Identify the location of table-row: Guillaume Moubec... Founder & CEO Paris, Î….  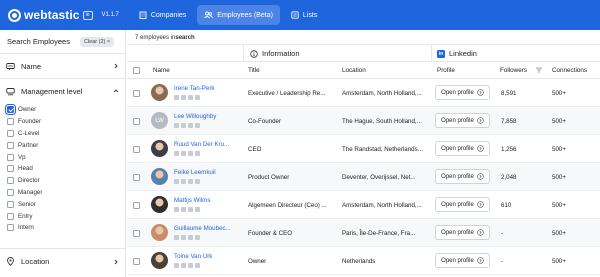
(363, 233).